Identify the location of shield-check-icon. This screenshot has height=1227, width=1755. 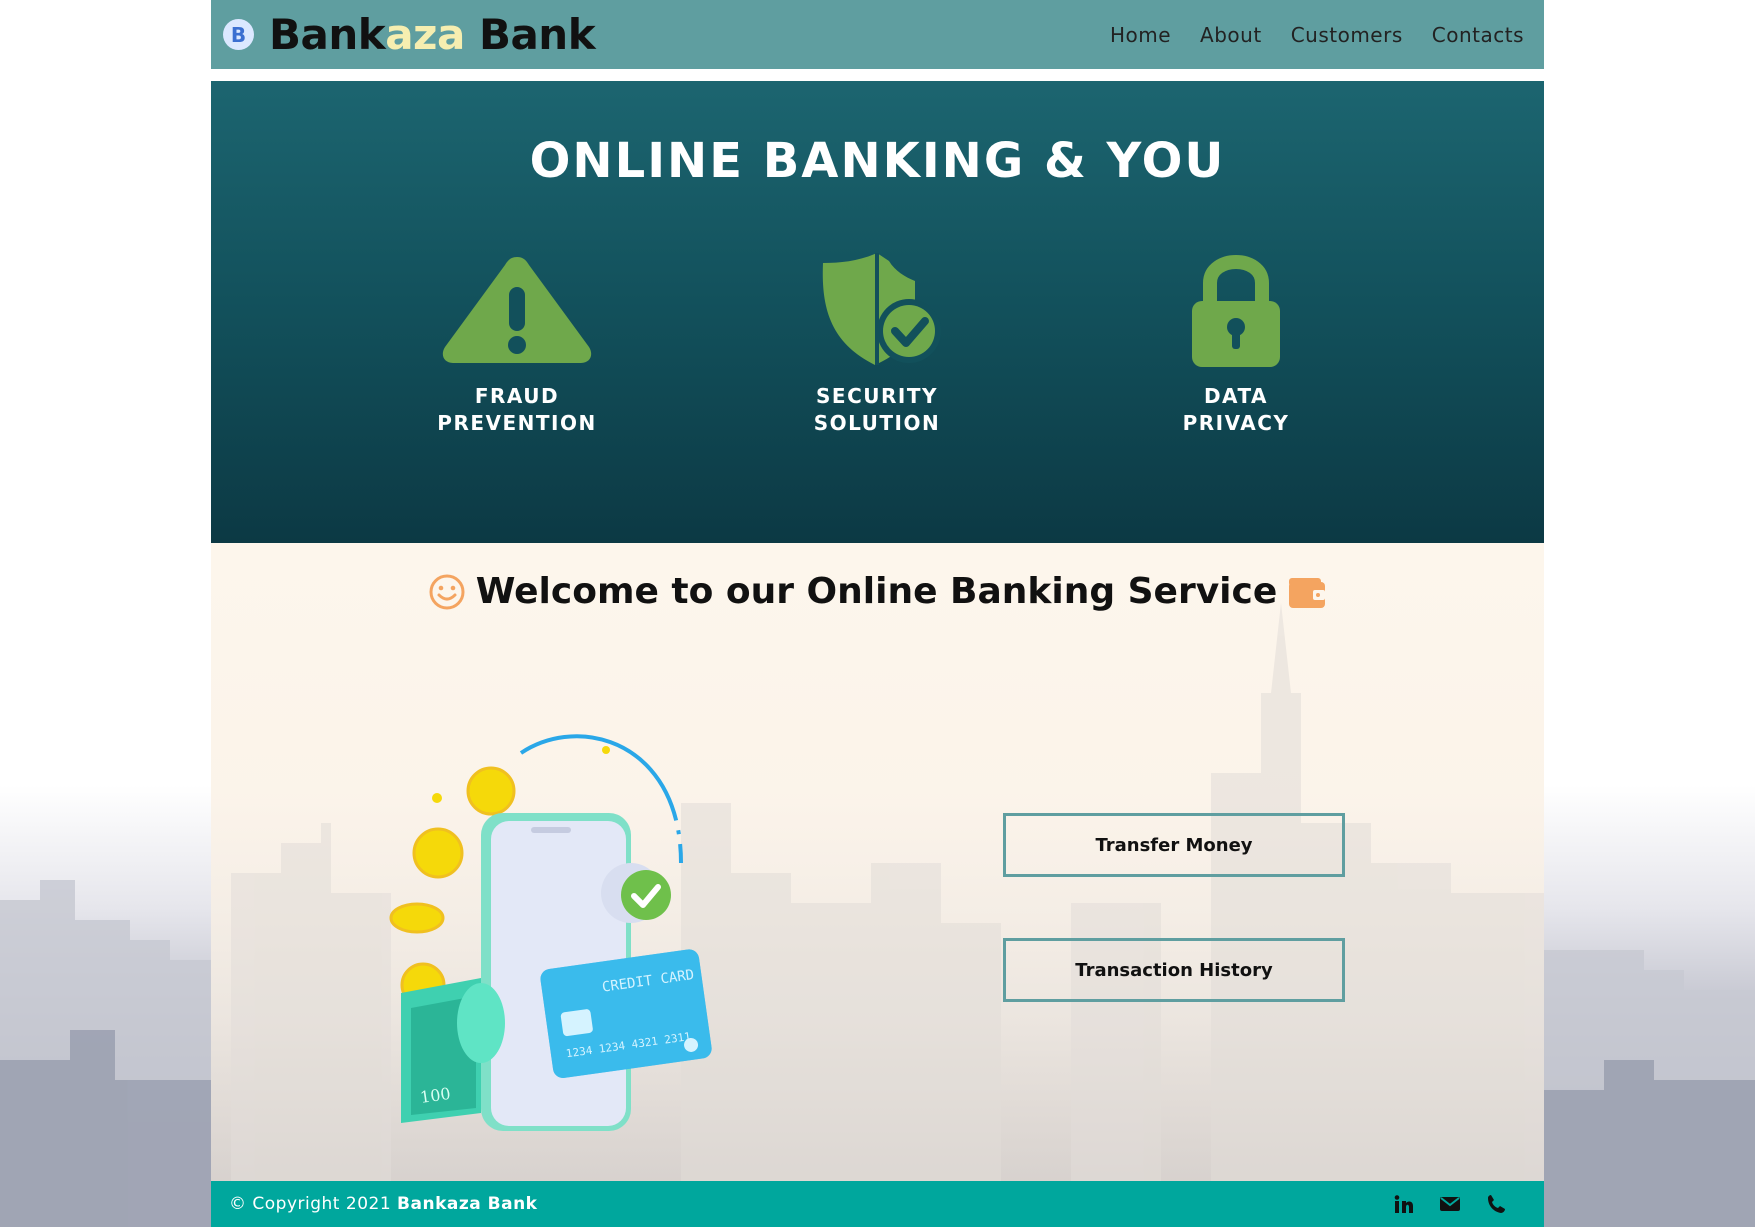
(881, 309).